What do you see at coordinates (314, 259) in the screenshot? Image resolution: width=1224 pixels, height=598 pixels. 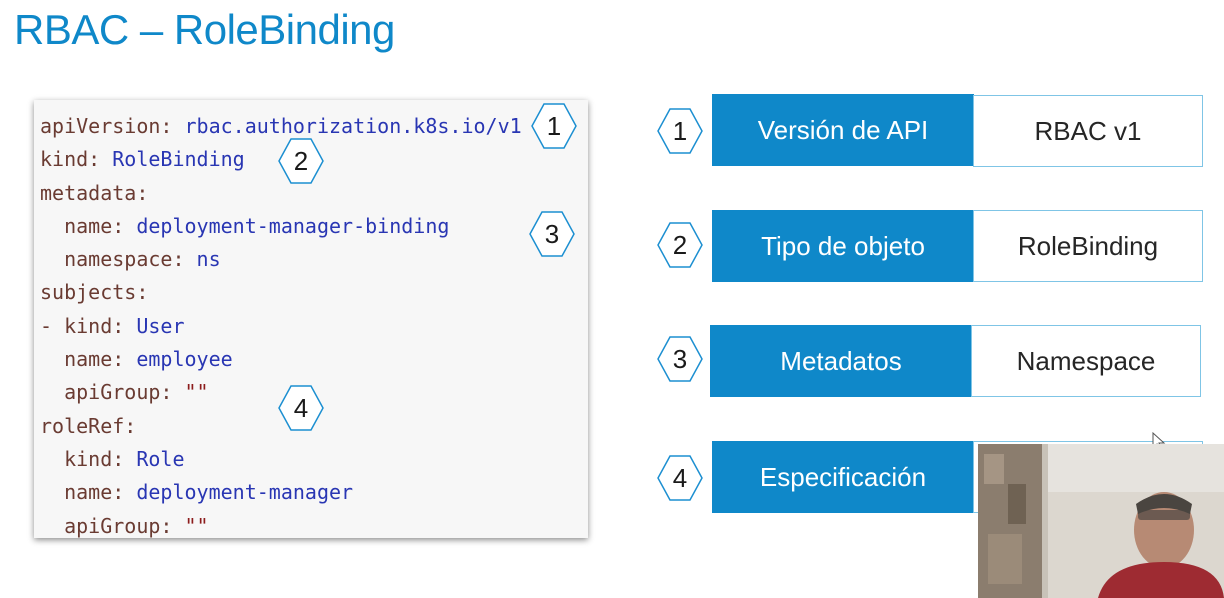 I see `code-line: namespace: ns` at bounding box center [314, 259].